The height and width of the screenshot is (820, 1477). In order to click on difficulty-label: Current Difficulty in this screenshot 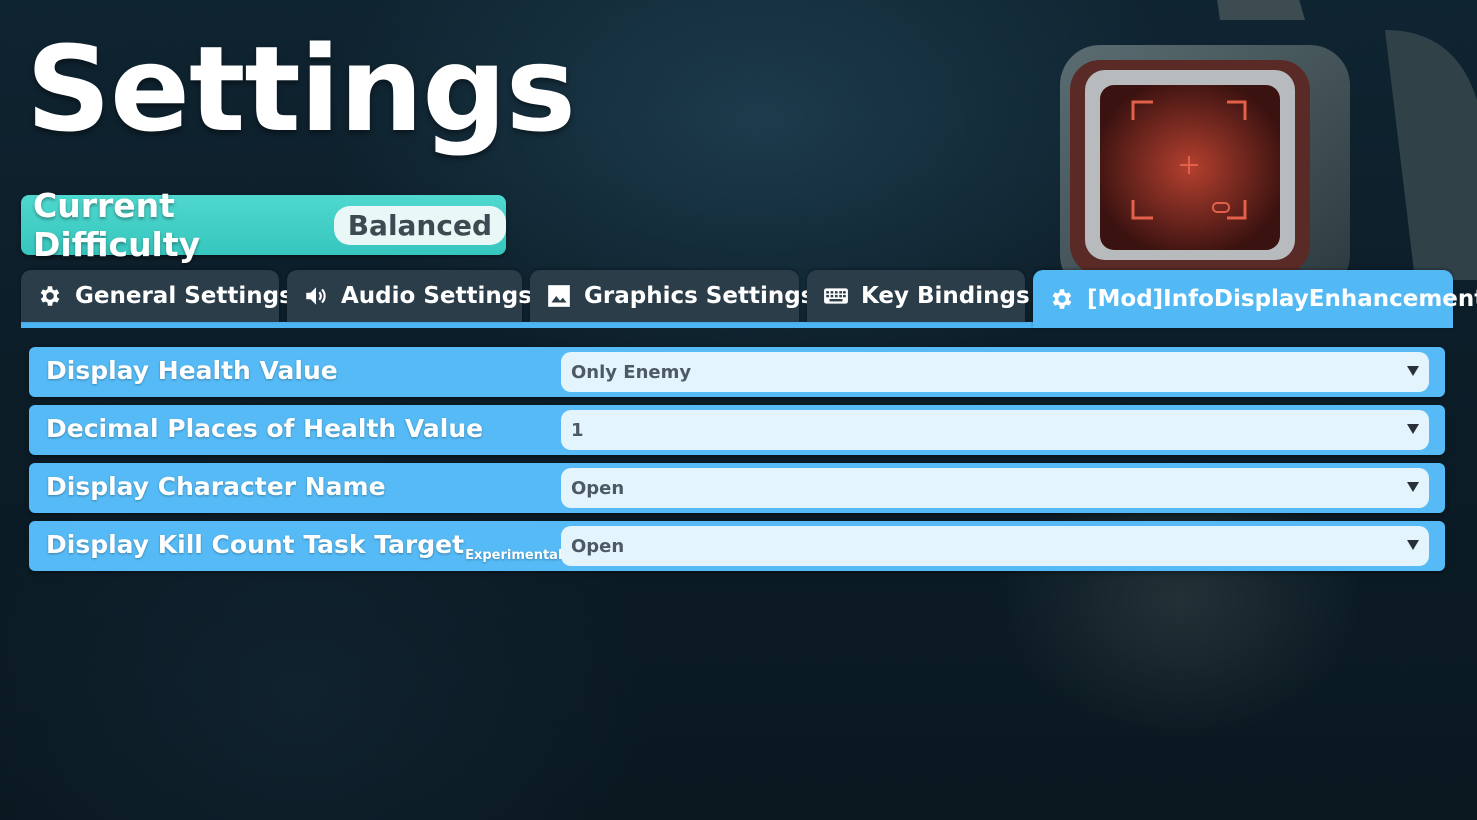, I will do `click(117, 225)`.